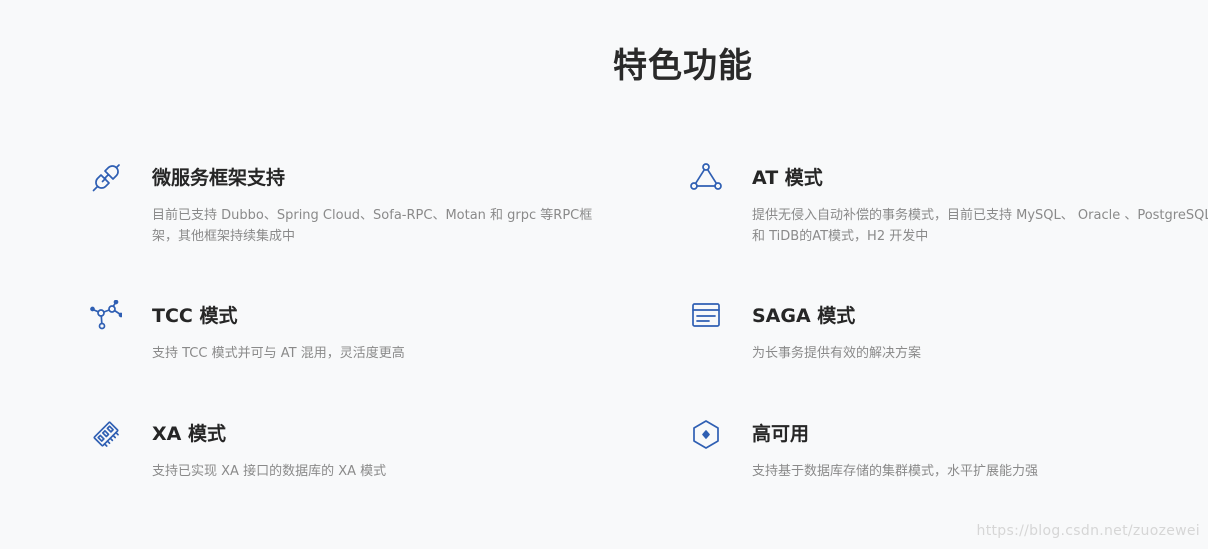 The image size is (1208, 549). I want to click on molecule-icon, so click(106, 316).